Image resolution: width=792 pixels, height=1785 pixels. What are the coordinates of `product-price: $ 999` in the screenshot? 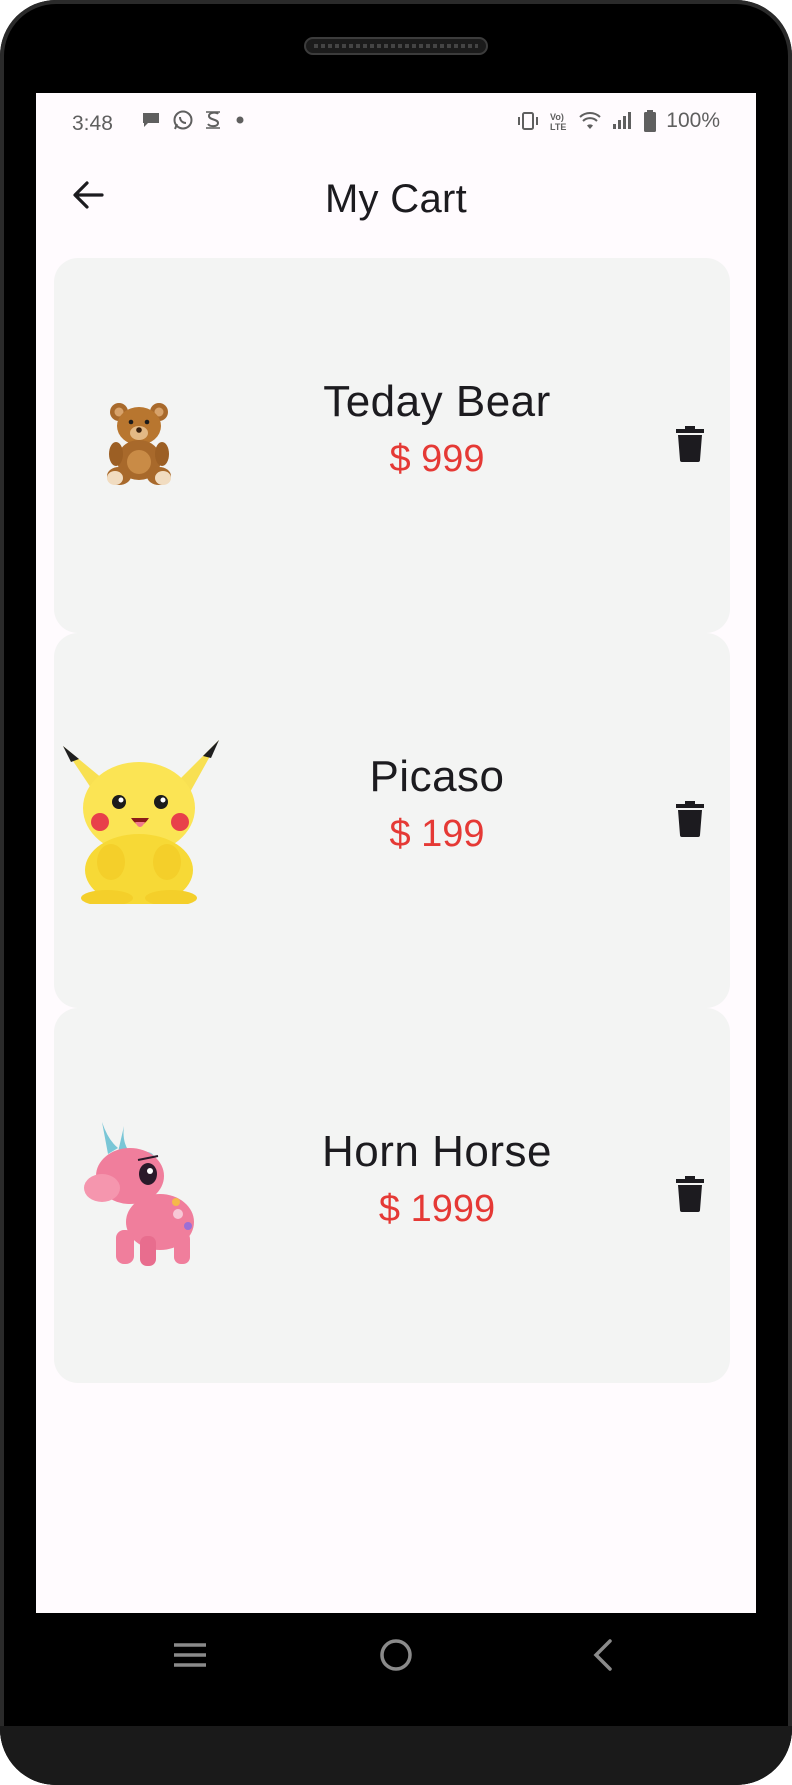 It's located at (437, 459).